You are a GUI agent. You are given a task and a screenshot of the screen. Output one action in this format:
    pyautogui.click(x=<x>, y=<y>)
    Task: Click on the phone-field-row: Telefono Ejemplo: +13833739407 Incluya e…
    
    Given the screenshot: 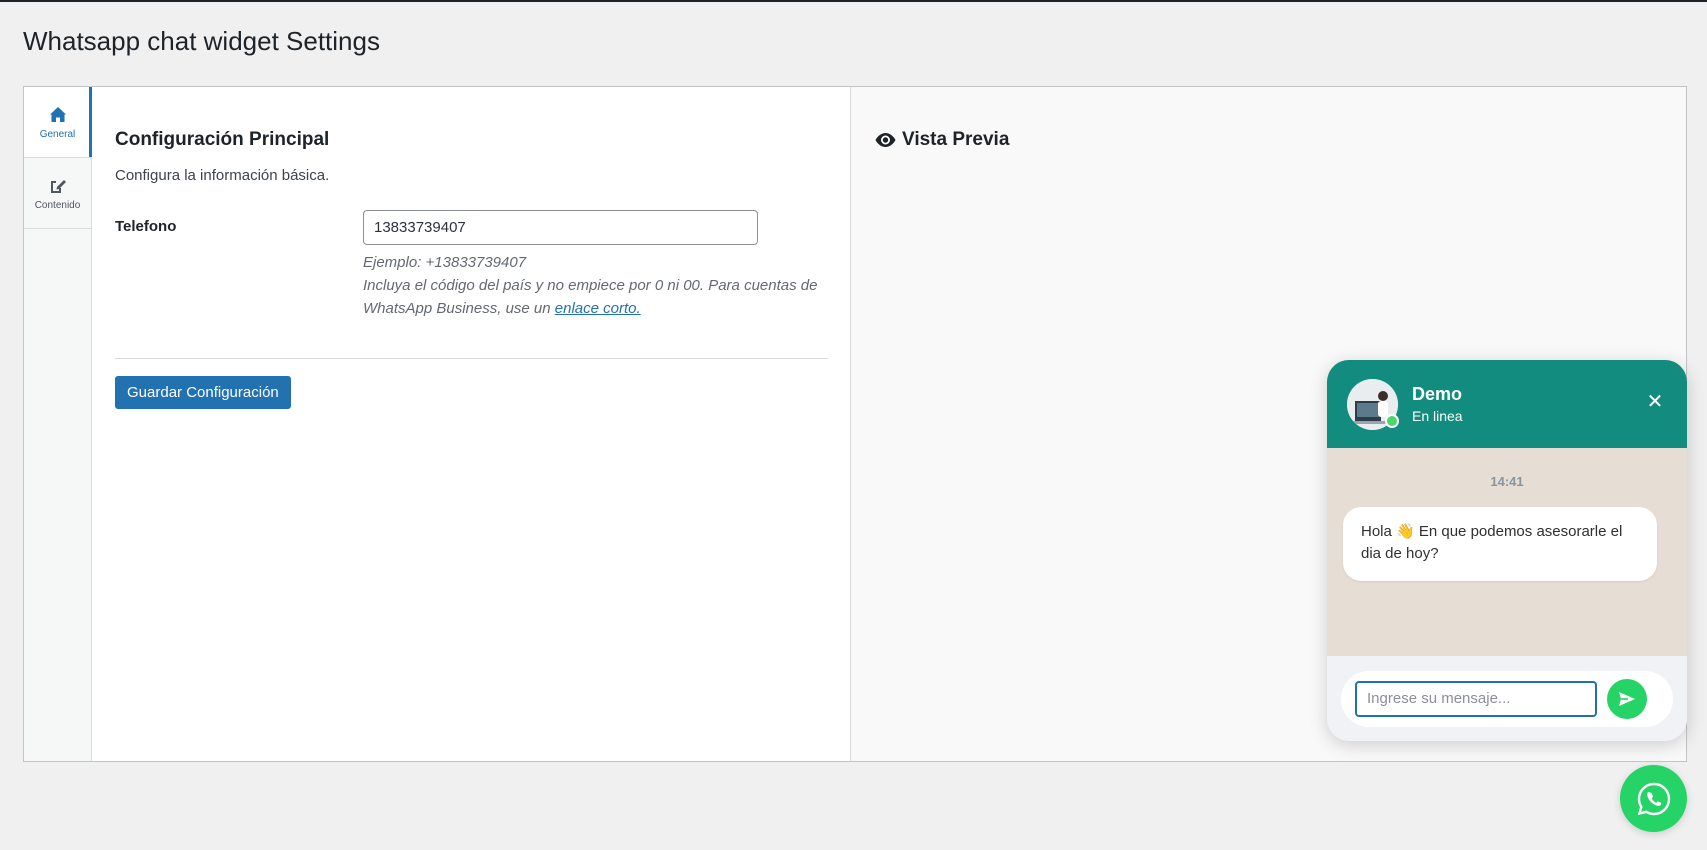 What is the action you would take?
    pyautogui.click(x=471, y=265)
    